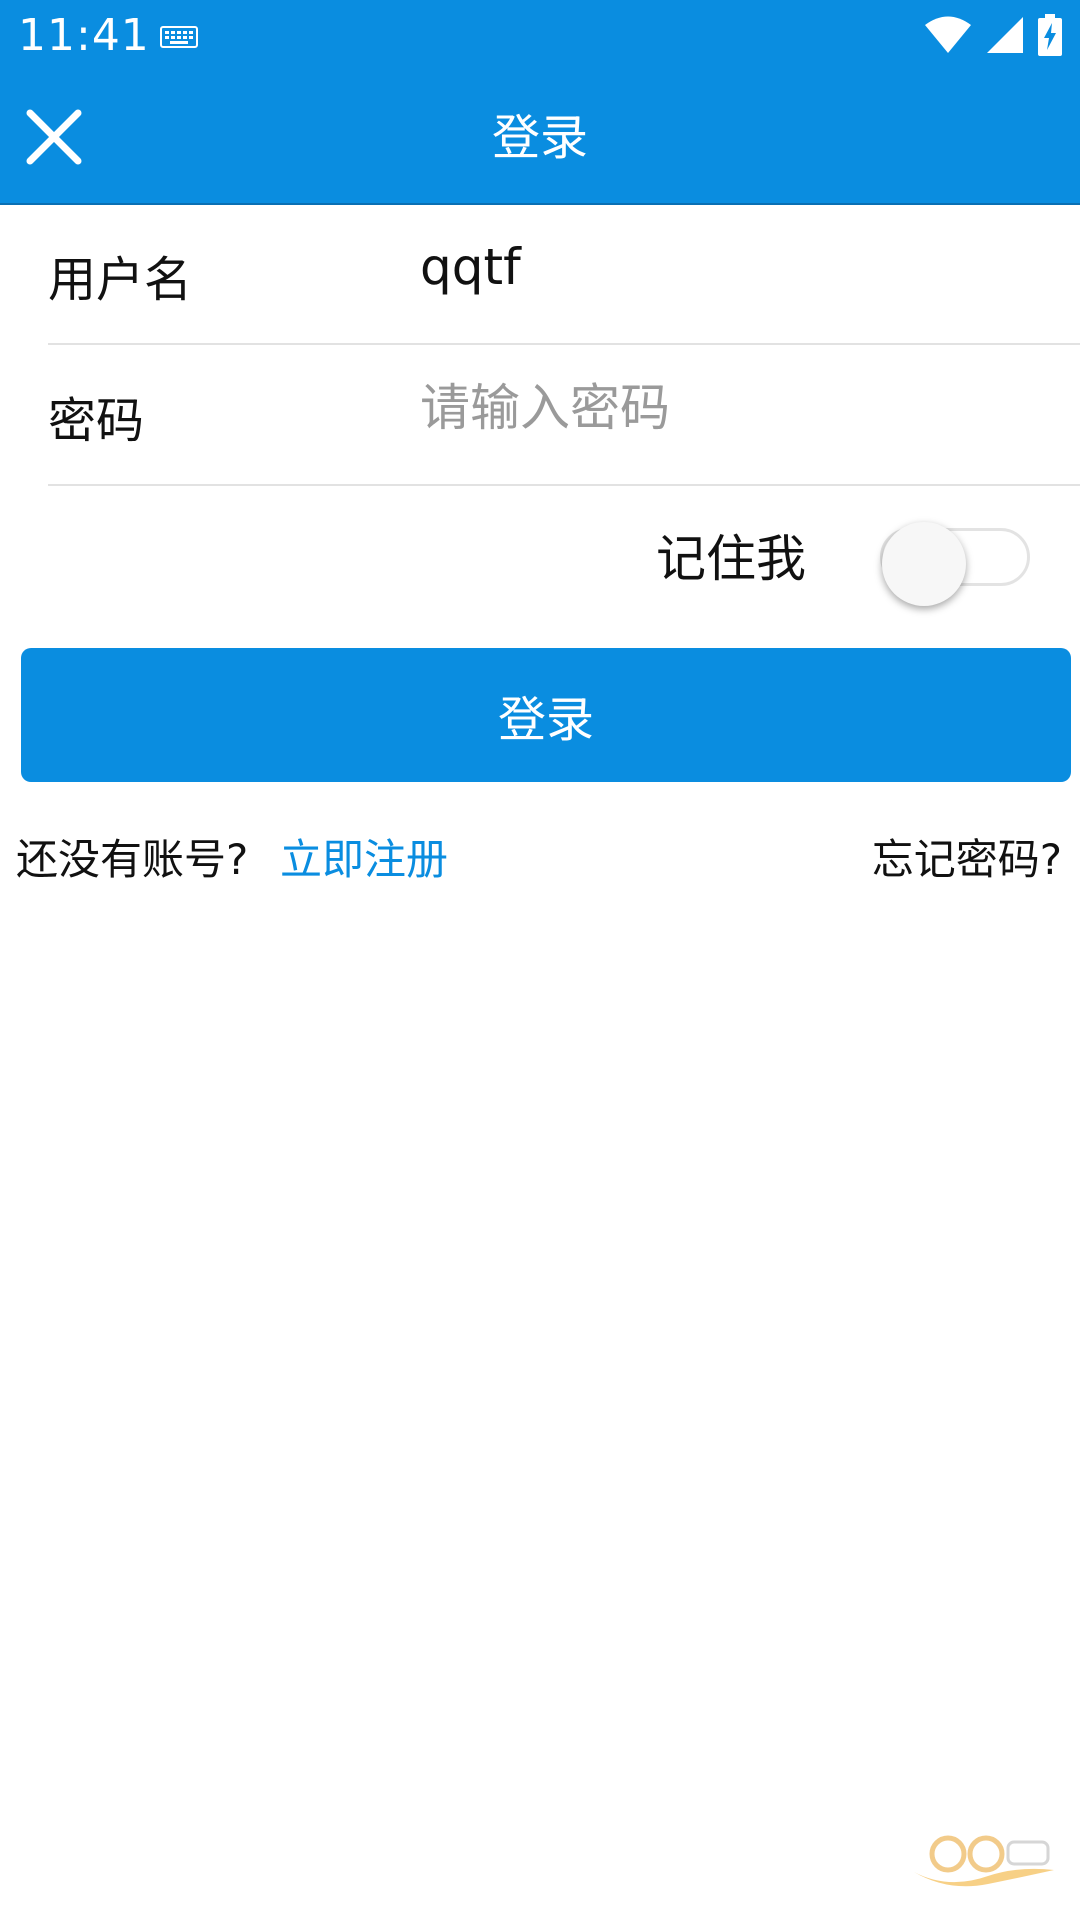  Describe the element at coordinates (948, 37) in the screenshot. I see `wifi-icon` at that location.